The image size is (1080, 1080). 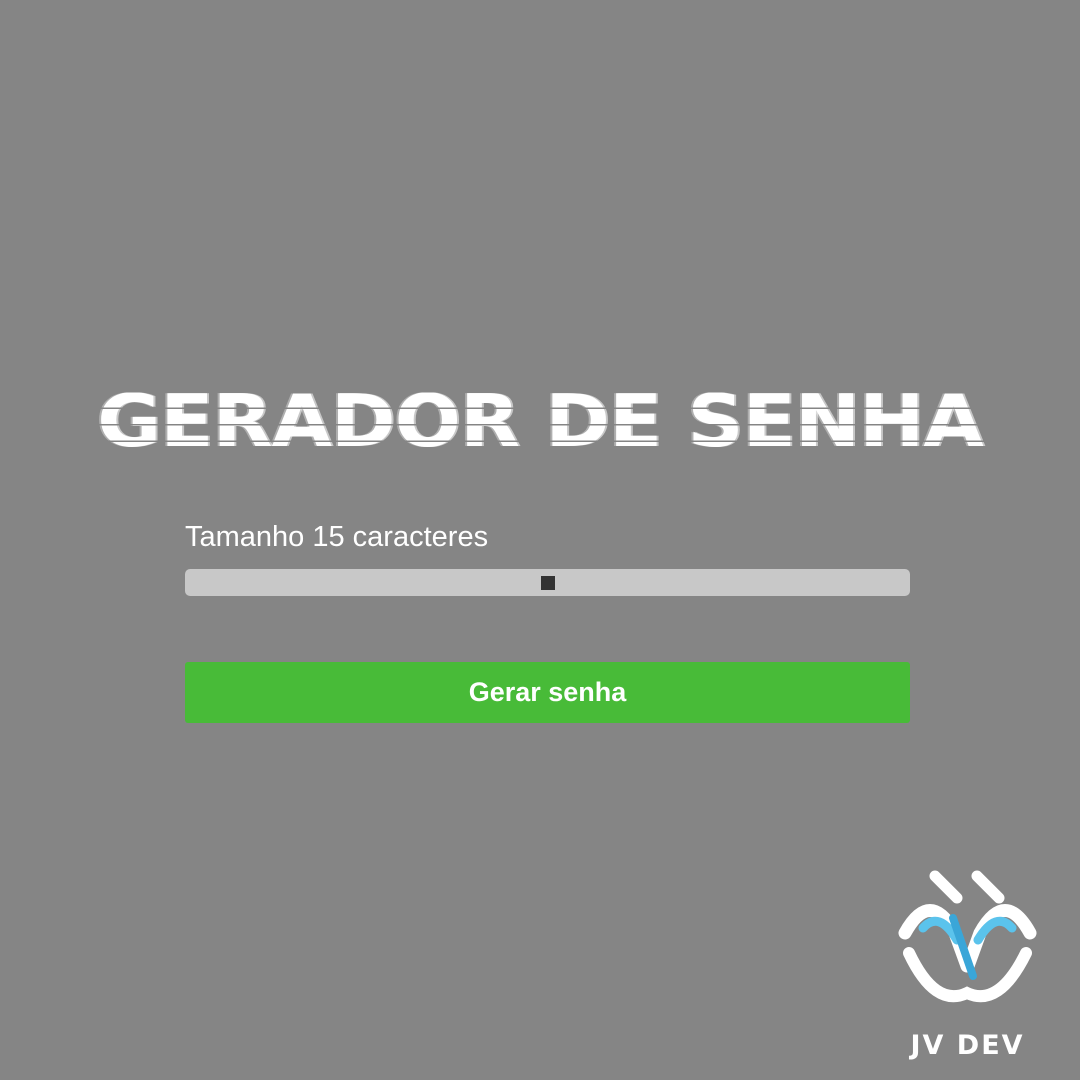 I want to click on brand-watermark: JV DEV, so click(x=967, y=963).